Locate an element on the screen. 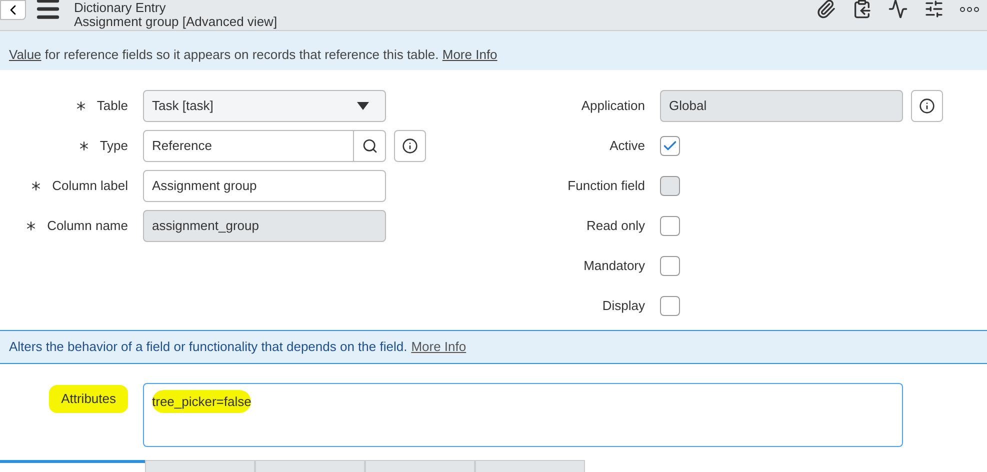 The height and width of the screenshot is (472, 987). field-label: Type is located at coordinates (114, 146).